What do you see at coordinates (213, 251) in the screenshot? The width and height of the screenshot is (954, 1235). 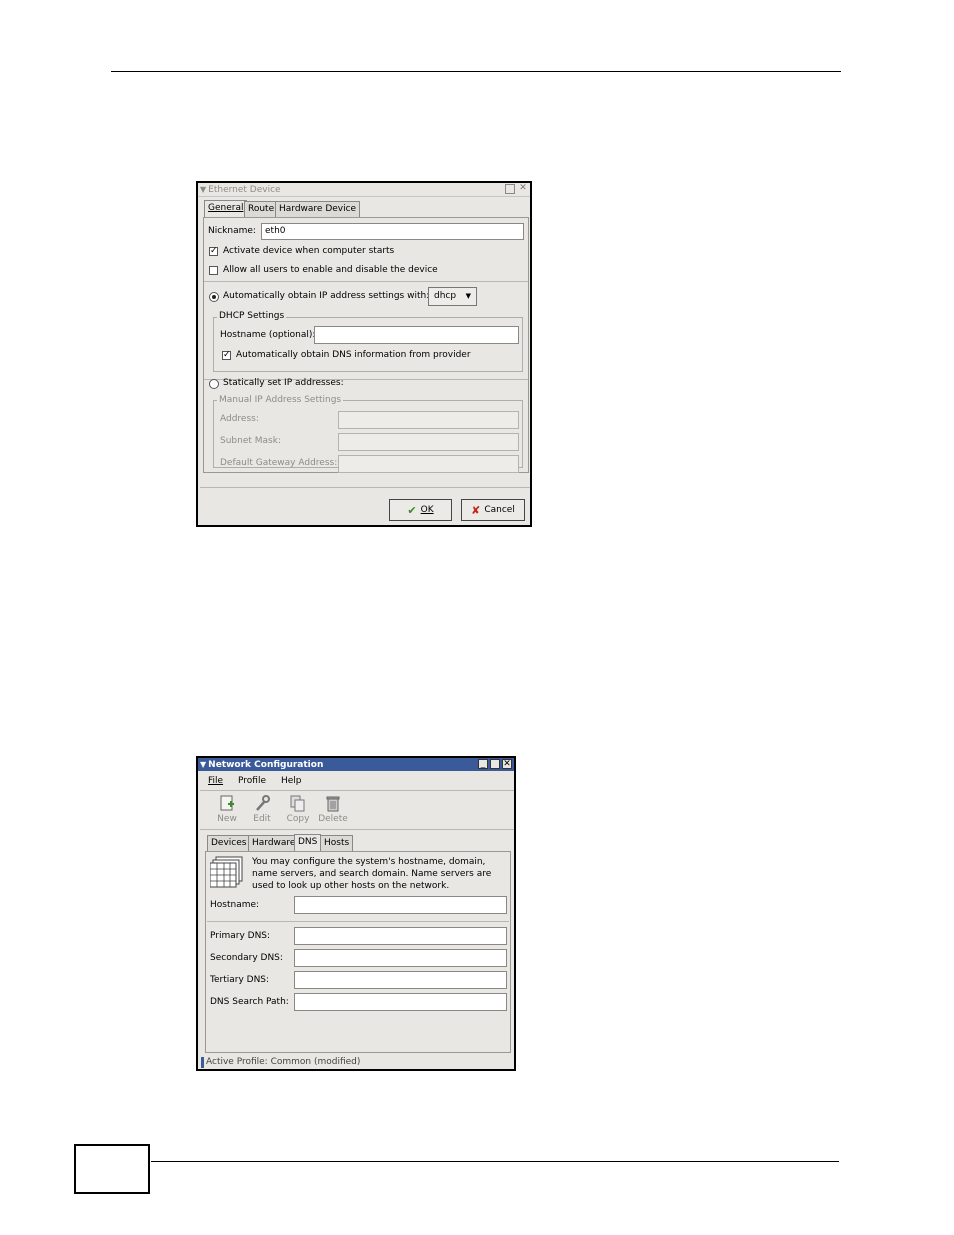 I see `activate-checkbox: ✓` at bounding box center [213, 251].